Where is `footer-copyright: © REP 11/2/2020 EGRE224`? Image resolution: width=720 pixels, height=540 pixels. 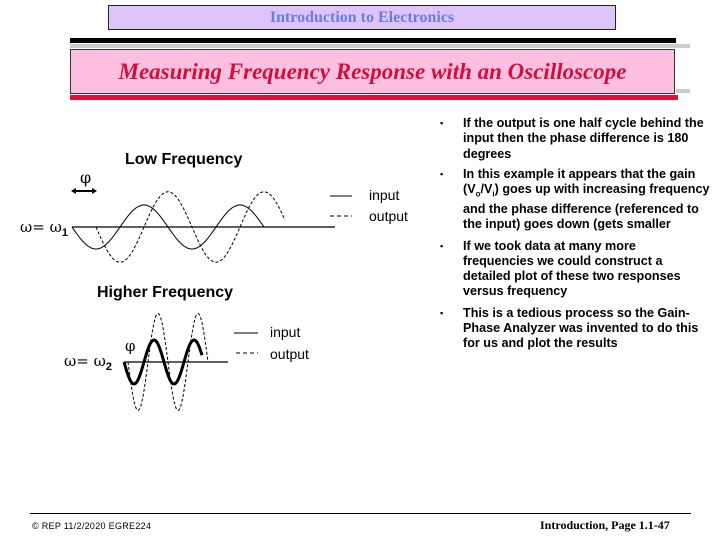
footer-copyright: © REP 11/2/2020 EGRE224 is located at coordinates (92, 526).